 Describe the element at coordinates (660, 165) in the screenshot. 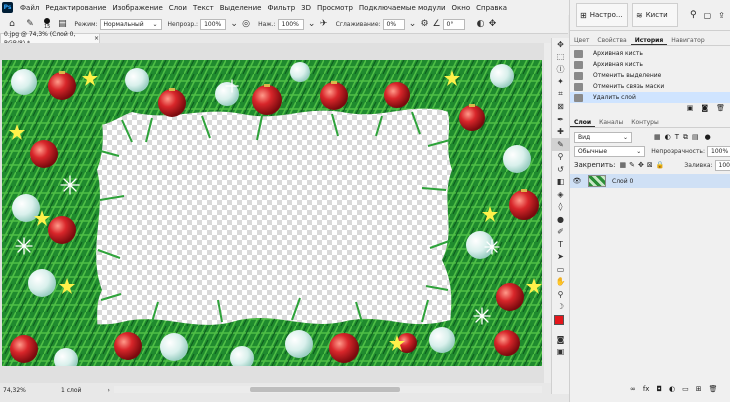

I see `lock-all-icon: 🔒` at that location.